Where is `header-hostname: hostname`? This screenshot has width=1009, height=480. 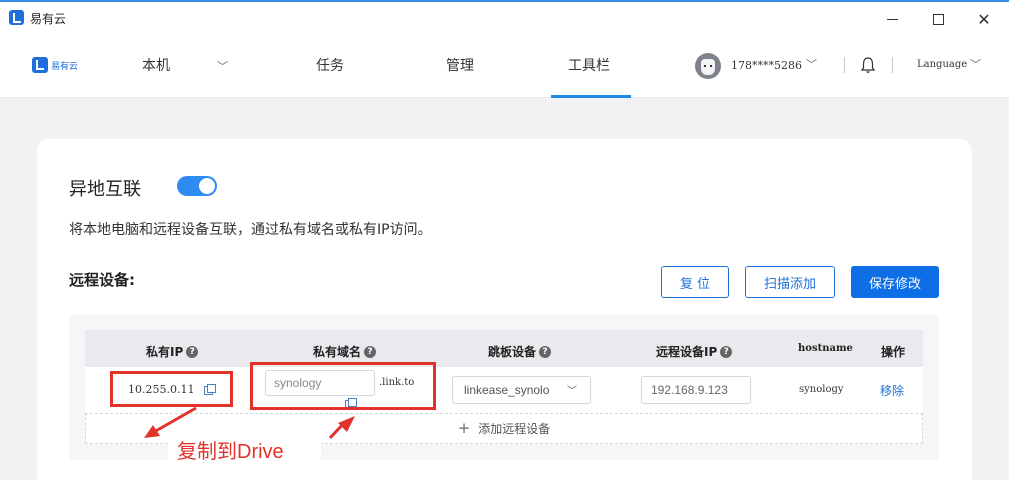
header-hostname: hostname is located at coordinates (825, 348).